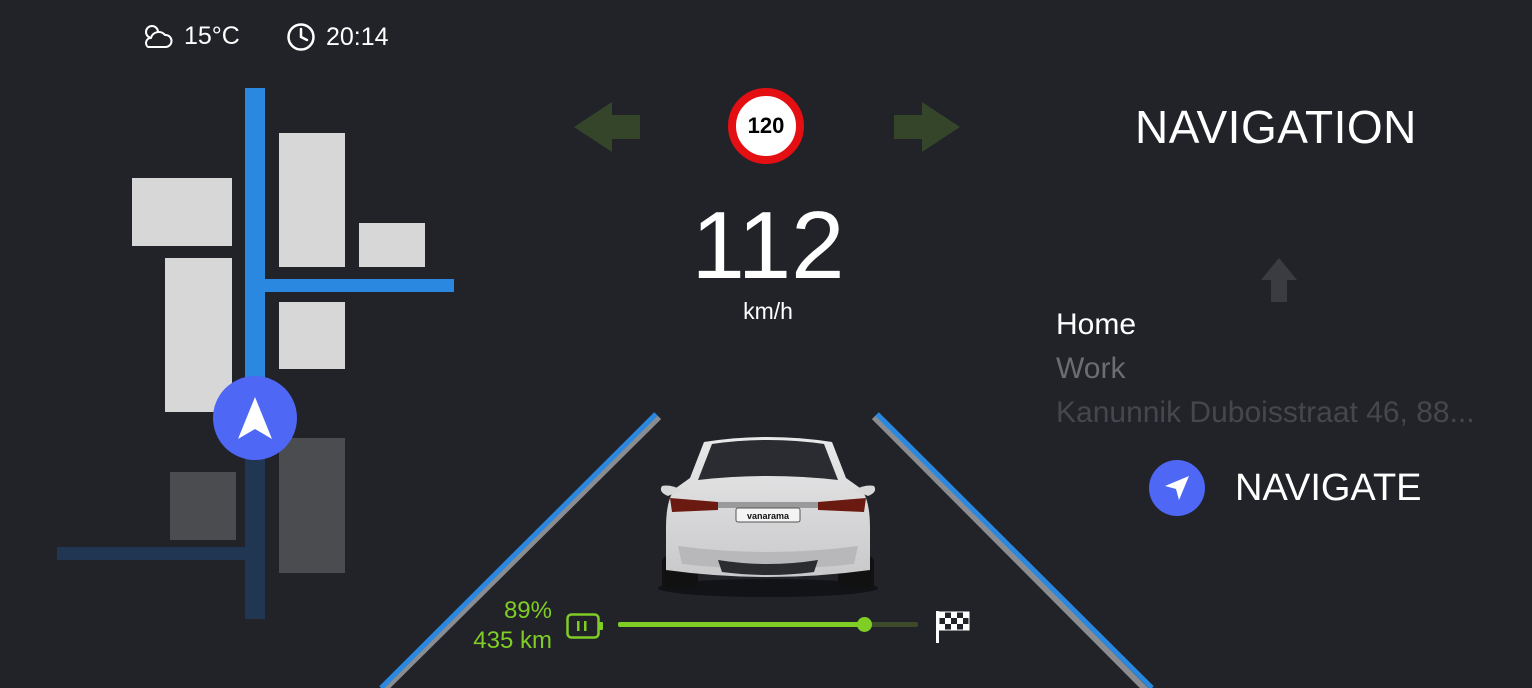 The image size is (1532, 688). I want to click on car-image: vanarama, so click(768, 517).